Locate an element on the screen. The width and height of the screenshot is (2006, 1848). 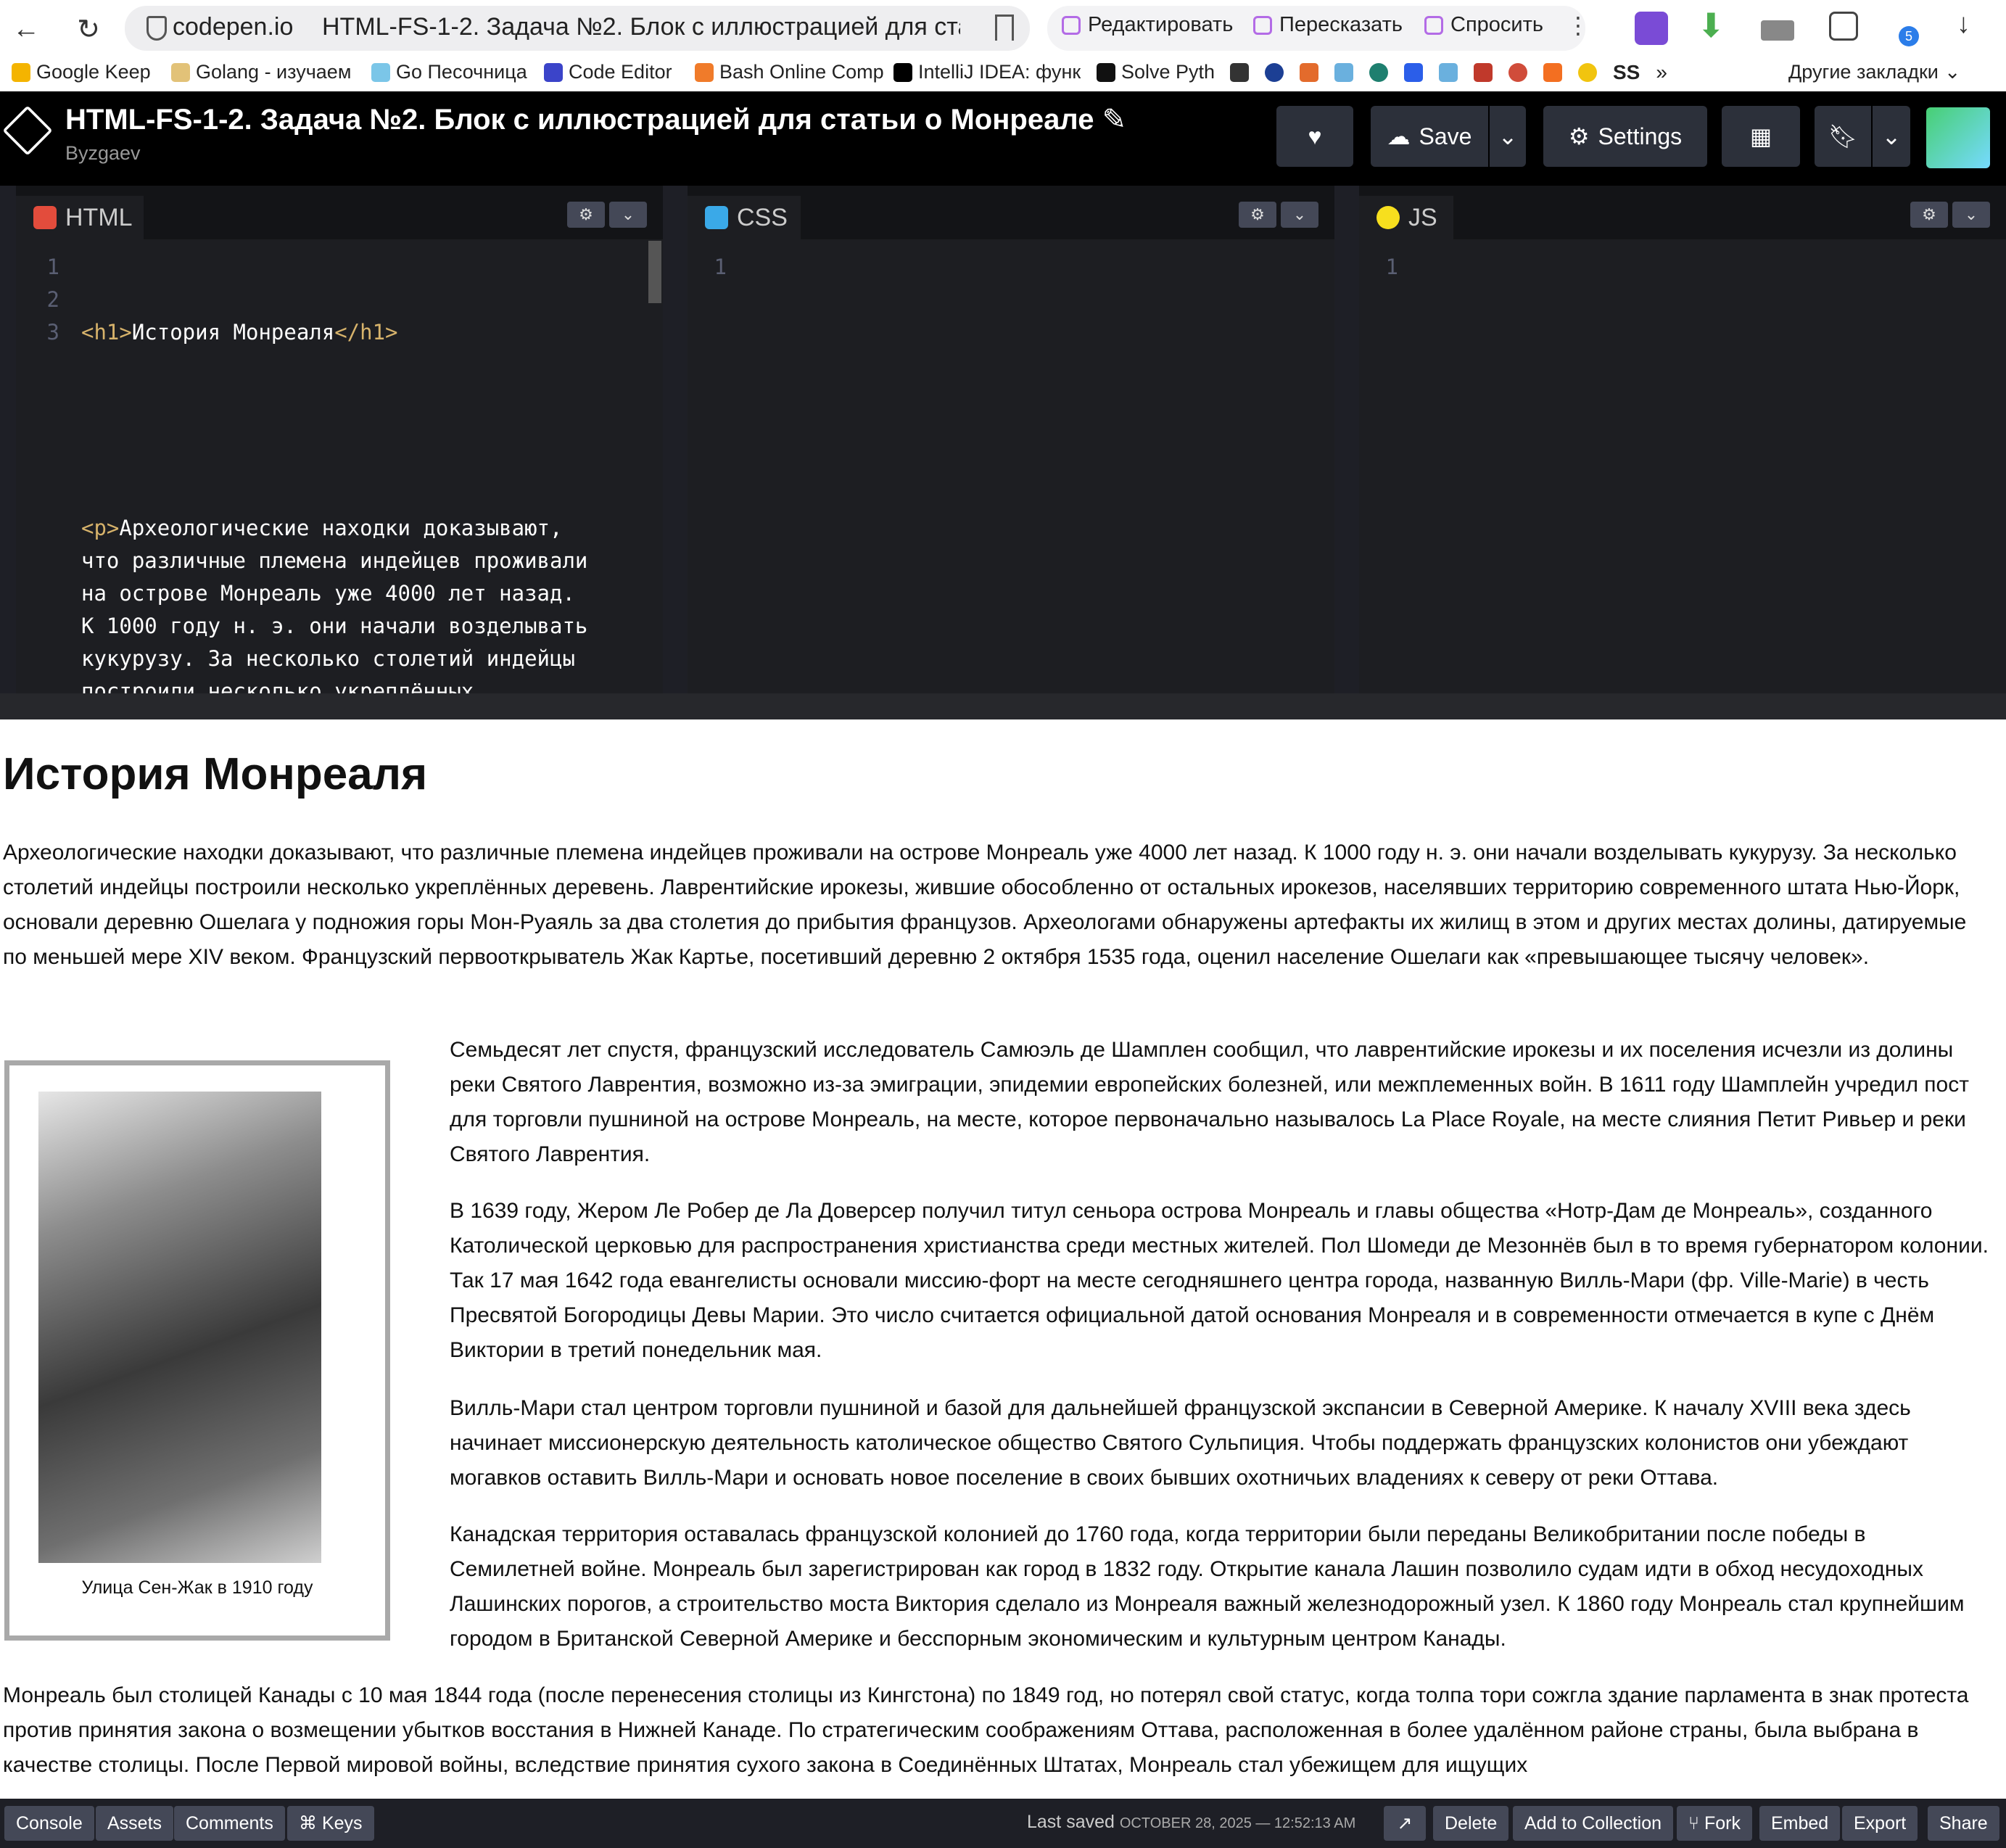
more-bookmarks-icon: » is located at coordinates (1662, 72).